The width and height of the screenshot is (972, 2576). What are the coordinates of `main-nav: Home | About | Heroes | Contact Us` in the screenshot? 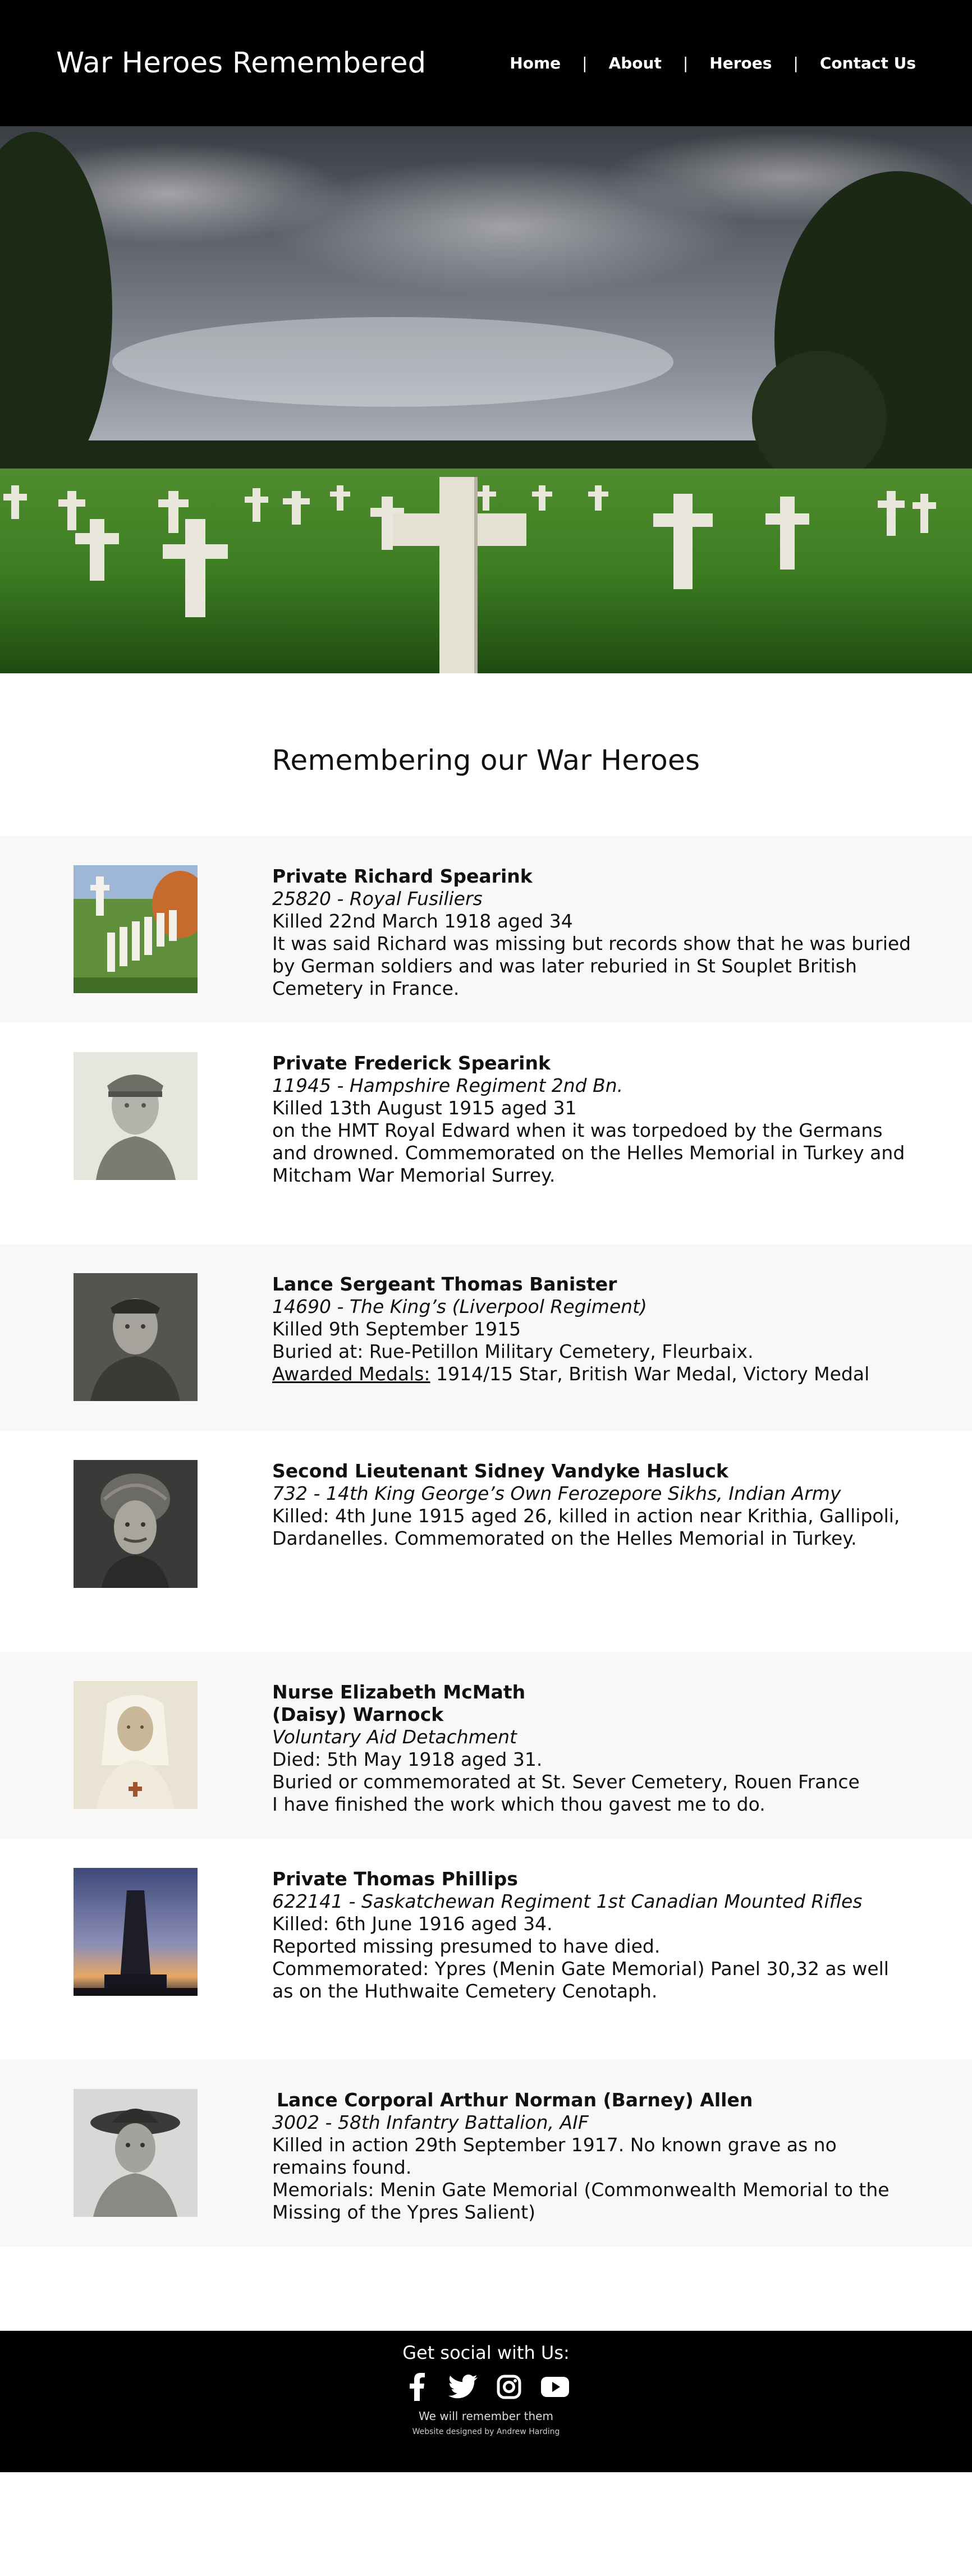 It's located at (713, 63).